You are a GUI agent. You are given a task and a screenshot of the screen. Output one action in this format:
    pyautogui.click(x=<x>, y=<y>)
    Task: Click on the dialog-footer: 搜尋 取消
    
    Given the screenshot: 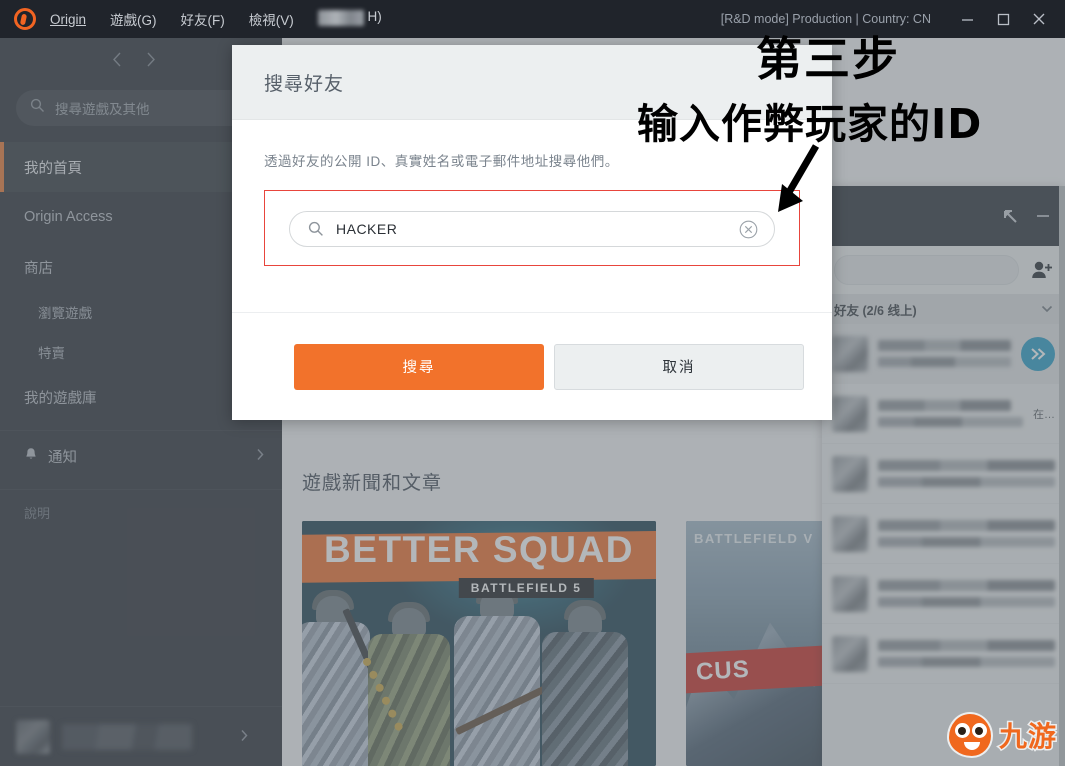 What is the action you would take?
    pyautogui.click(x=532, y=366)
    